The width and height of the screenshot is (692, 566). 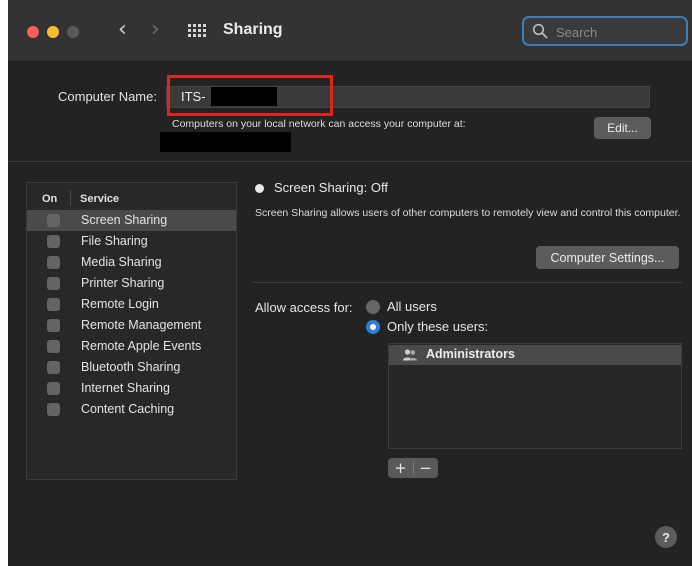 I want to click on service-label: Content Caching, so click(x=128, y=409).